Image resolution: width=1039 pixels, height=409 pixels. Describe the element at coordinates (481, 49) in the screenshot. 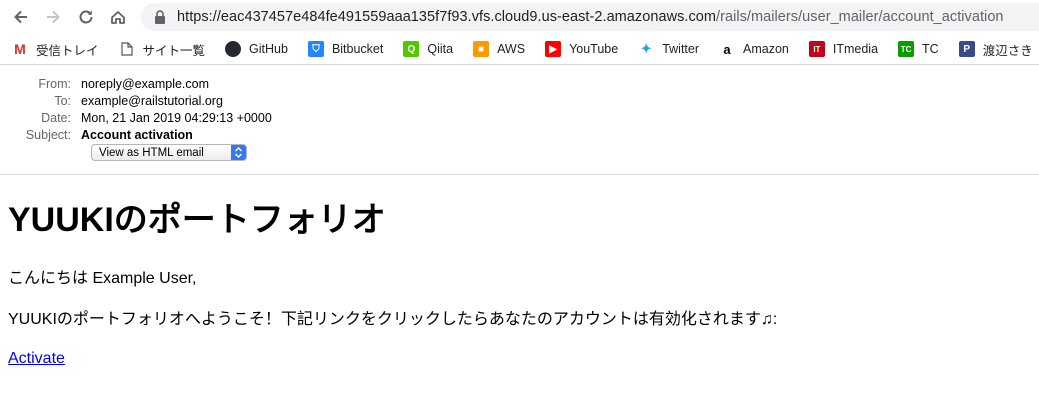

I see `aws-icon: ■` at that location.